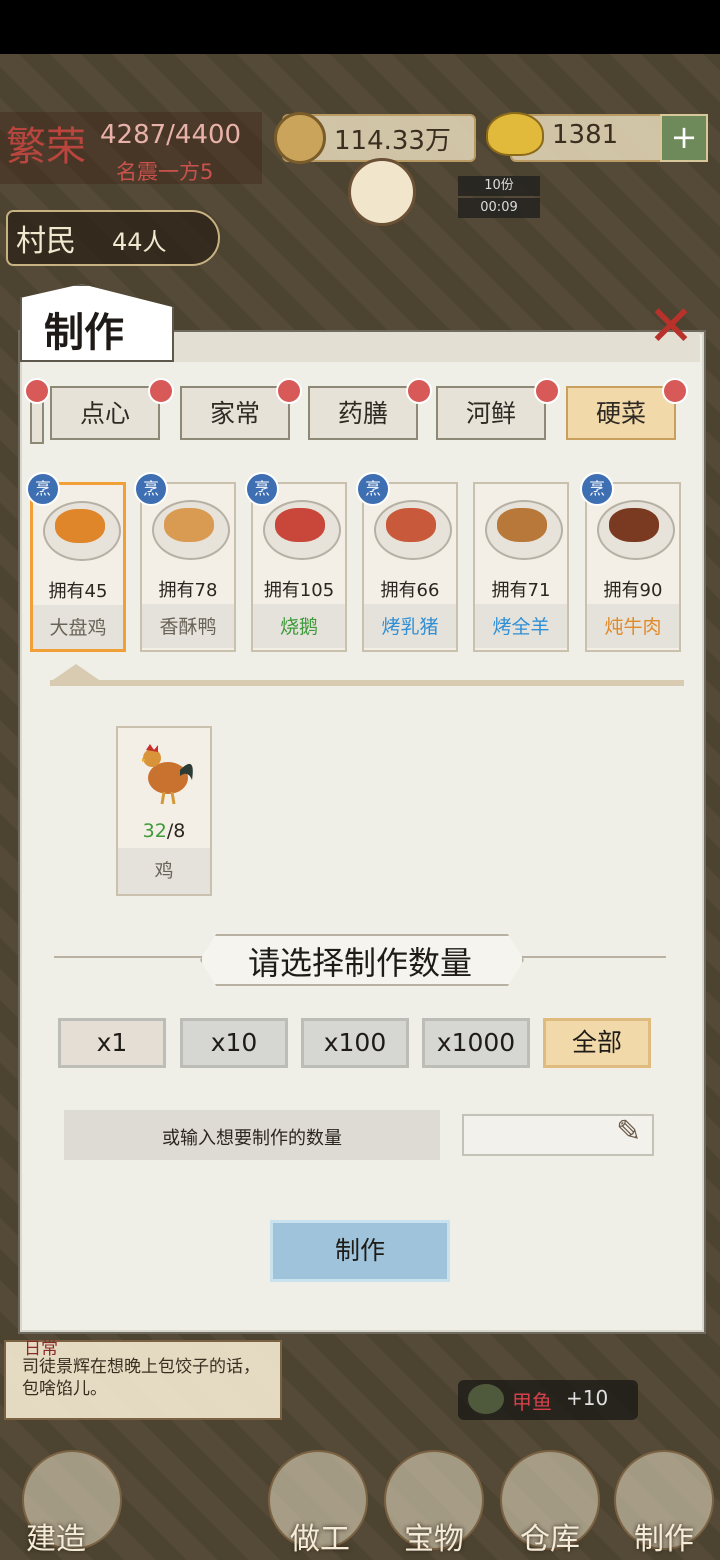 The width and height of the screenshot is (720, 1560). I want to click on villagers-label: 村民, so click(46, 241).